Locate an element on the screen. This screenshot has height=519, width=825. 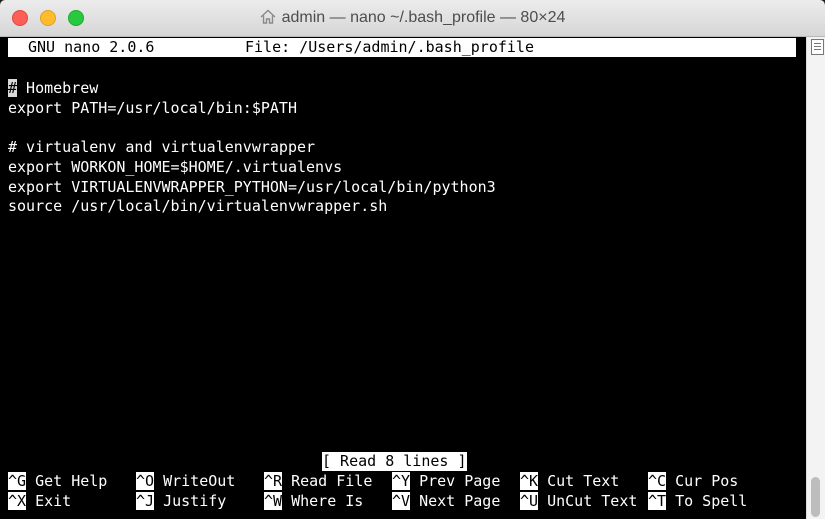
shortcut-where-is: ^W Where Is is located at coordinates (313, 501).